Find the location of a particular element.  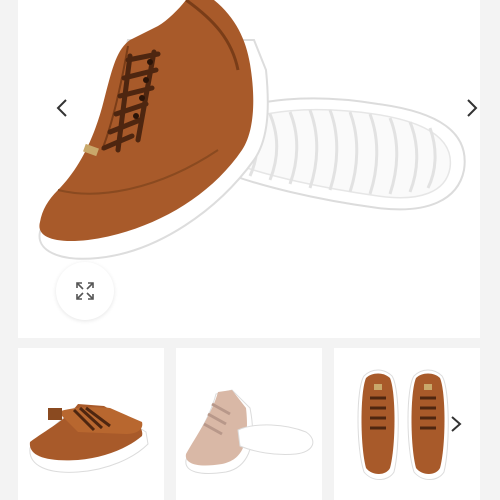

thumbnail-beige-sneaker is located at coordinates (249, 424).